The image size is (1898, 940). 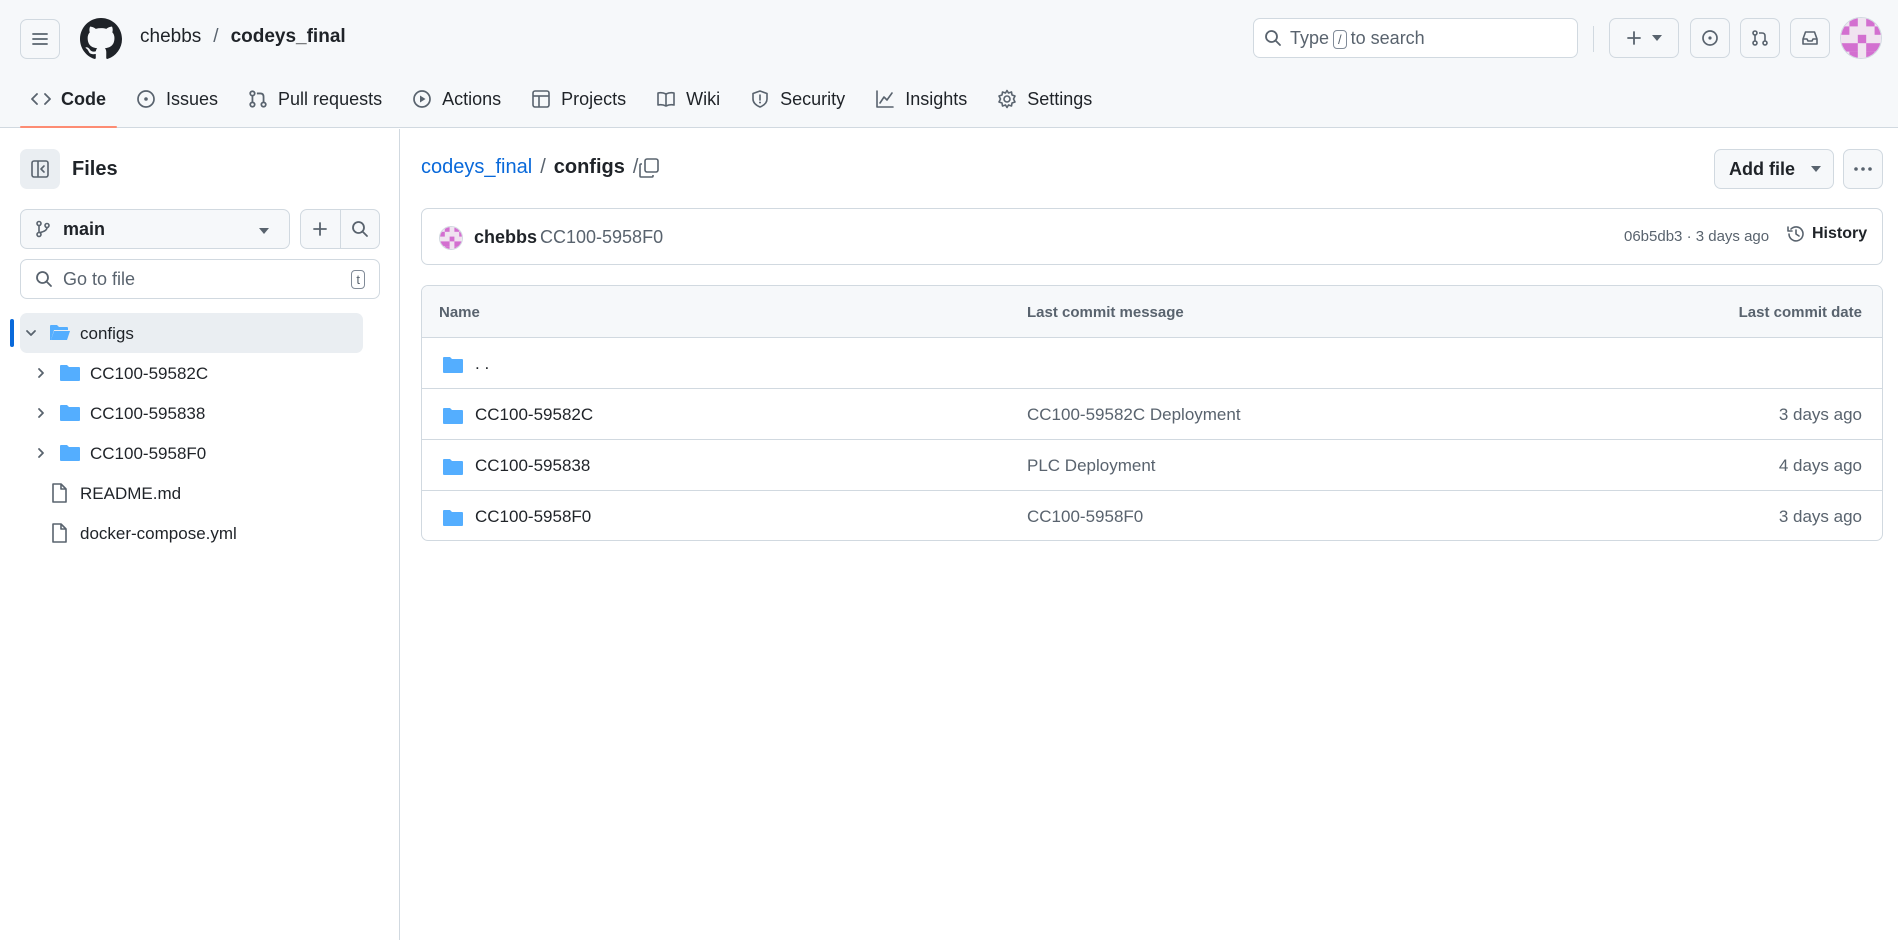 What do you see at coordinates (1774, 169) in the screenshot?
I see `add-file-button: Add file` at bounding box center [1774, 169].